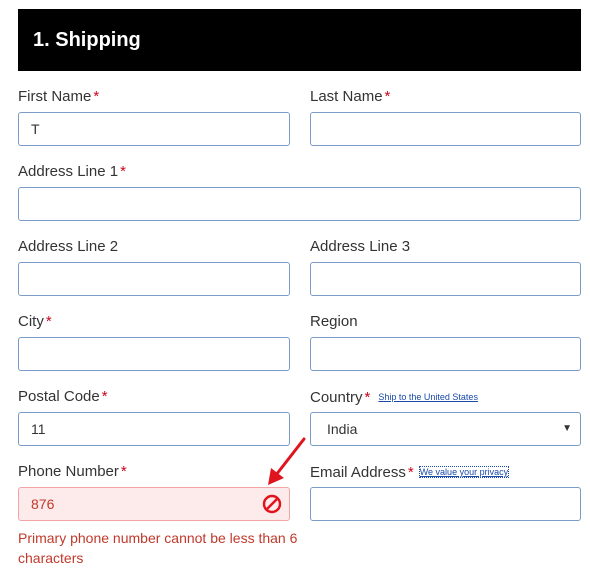  I want to click on email-address-label: Email Address * We value your privacy, so click(410, 472).